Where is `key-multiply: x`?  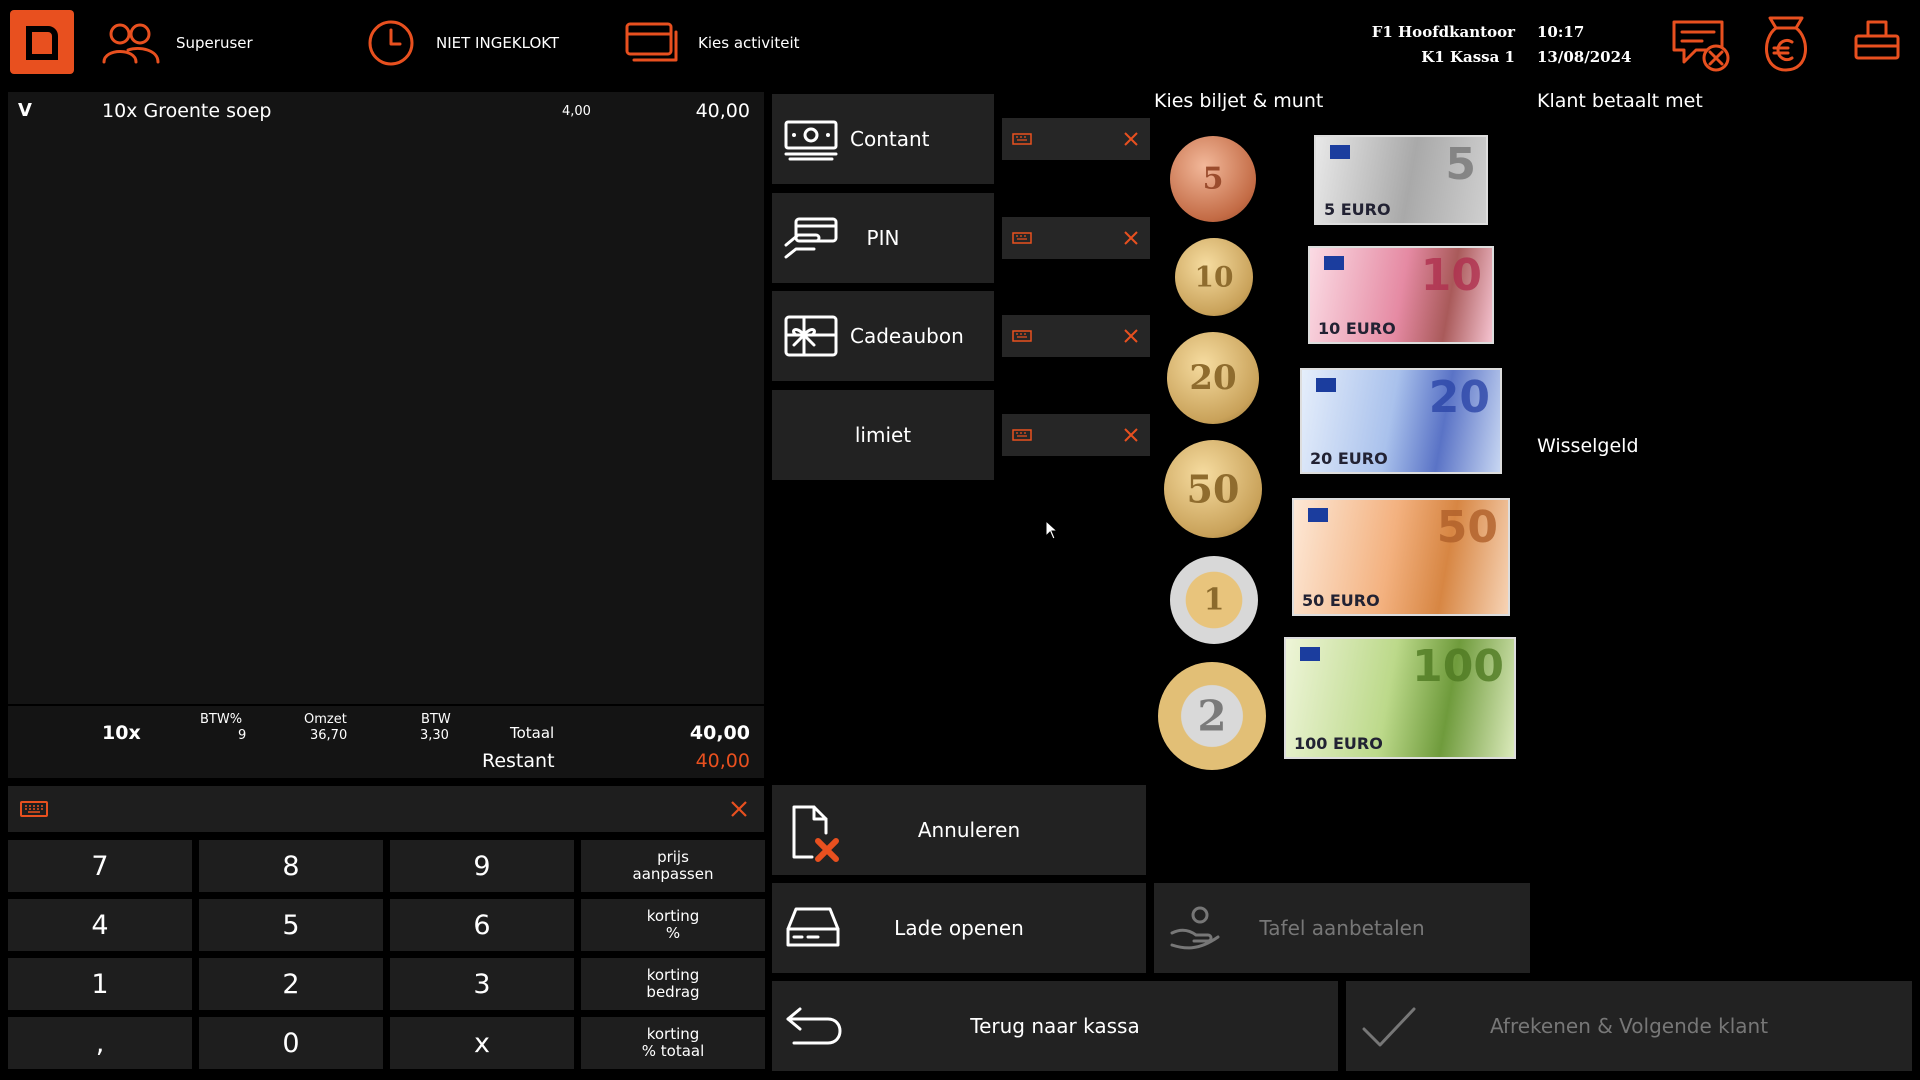
key-multiply: x is located at coordinates (482, 1043).